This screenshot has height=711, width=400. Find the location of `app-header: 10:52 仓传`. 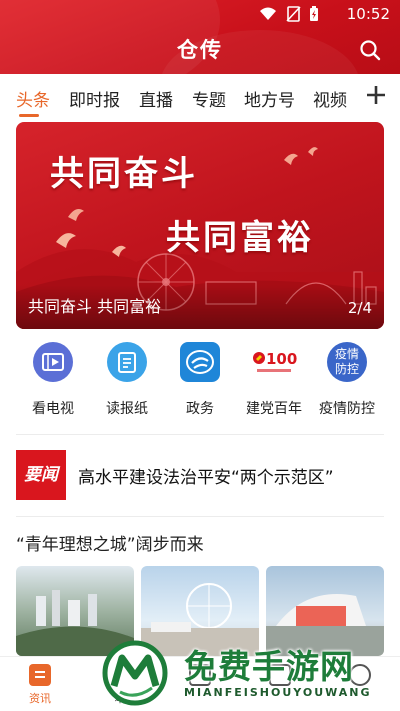

app-header: 10:52 仓传 is located at coordinates (200, 37).